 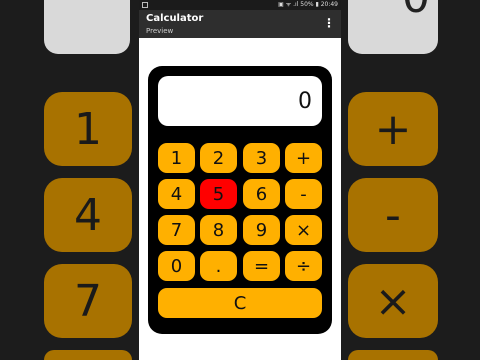 I want to click on background-display-left, so click(x=87, y=27).